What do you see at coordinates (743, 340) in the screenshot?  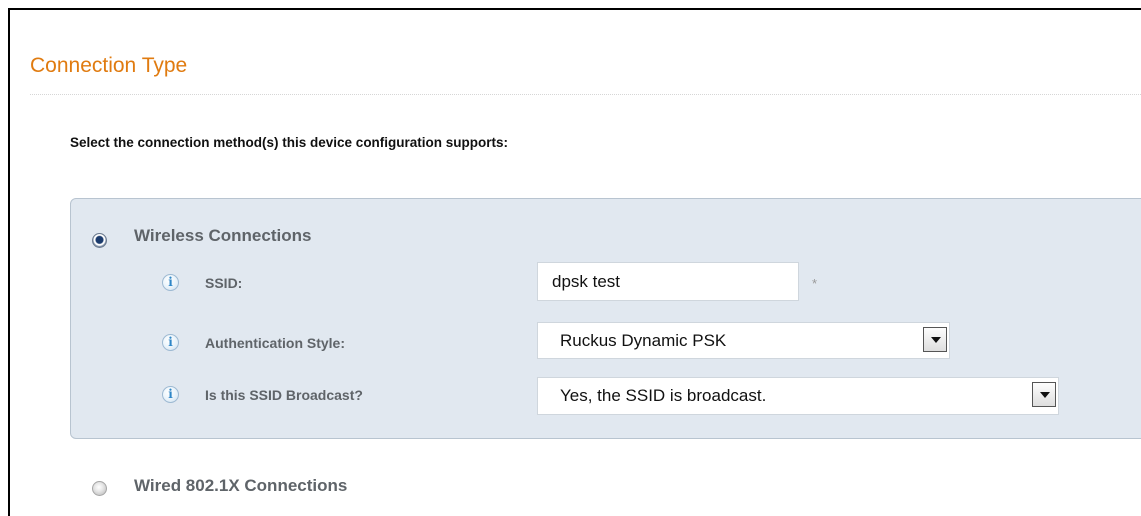 I see `auth-style-select: Ruckus Dynamic PSK` at bounding box center [743, 340].